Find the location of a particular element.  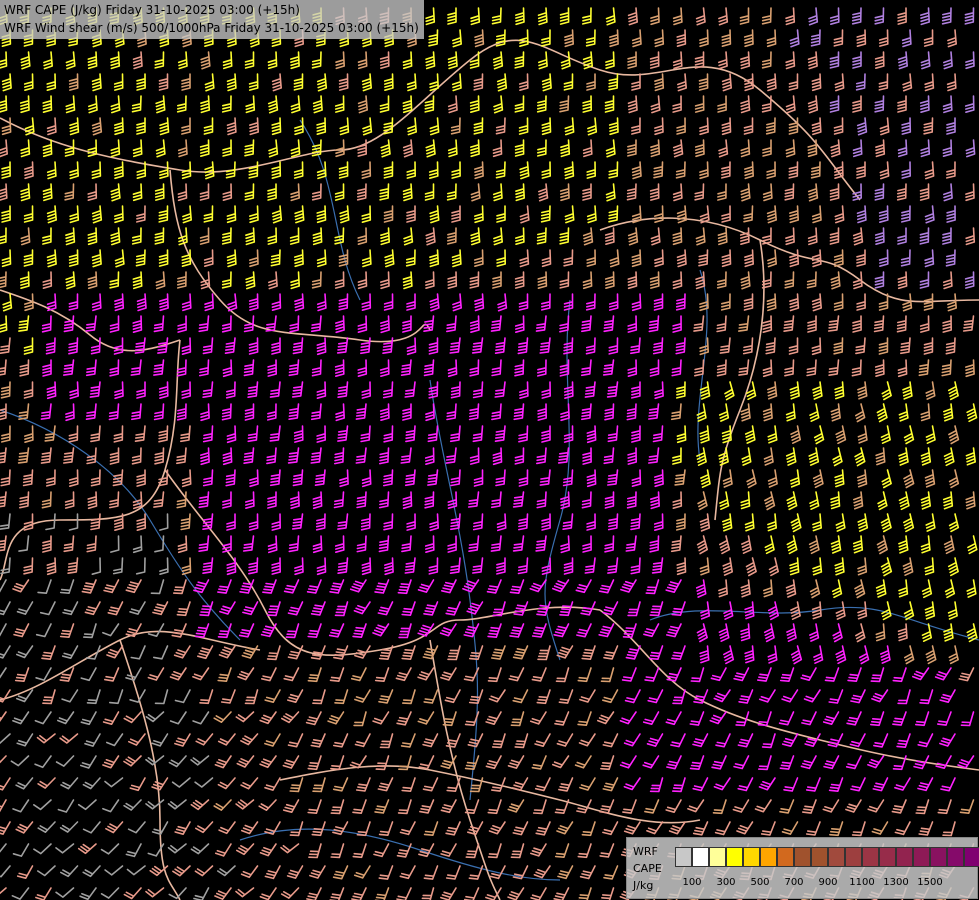

legend-tick-label: 900 is located at coordinates (828, 882).